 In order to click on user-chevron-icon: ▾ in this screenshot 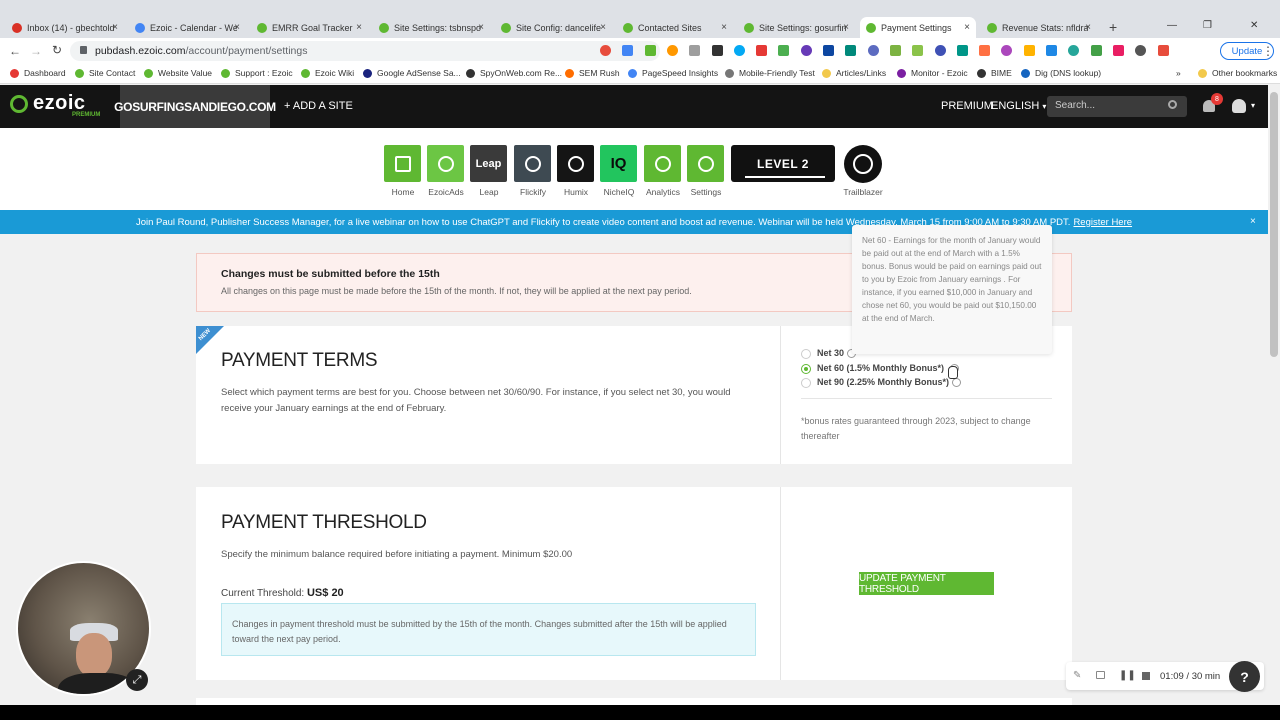, I will do `click(1253, 105)`.